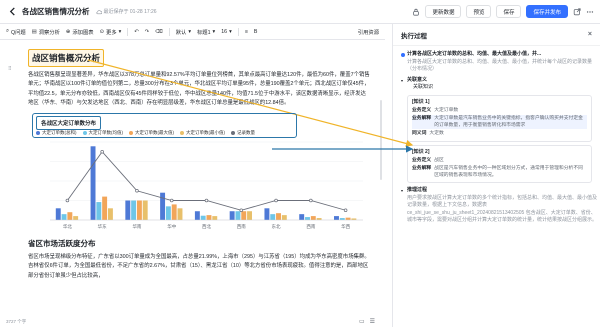 This screenshot has width=600, height=327. What do you see at coordinates (151, 133) in the screenshot?
I see `legend-item: 大定订单数(最大值)` at bounding box center [151, 133].